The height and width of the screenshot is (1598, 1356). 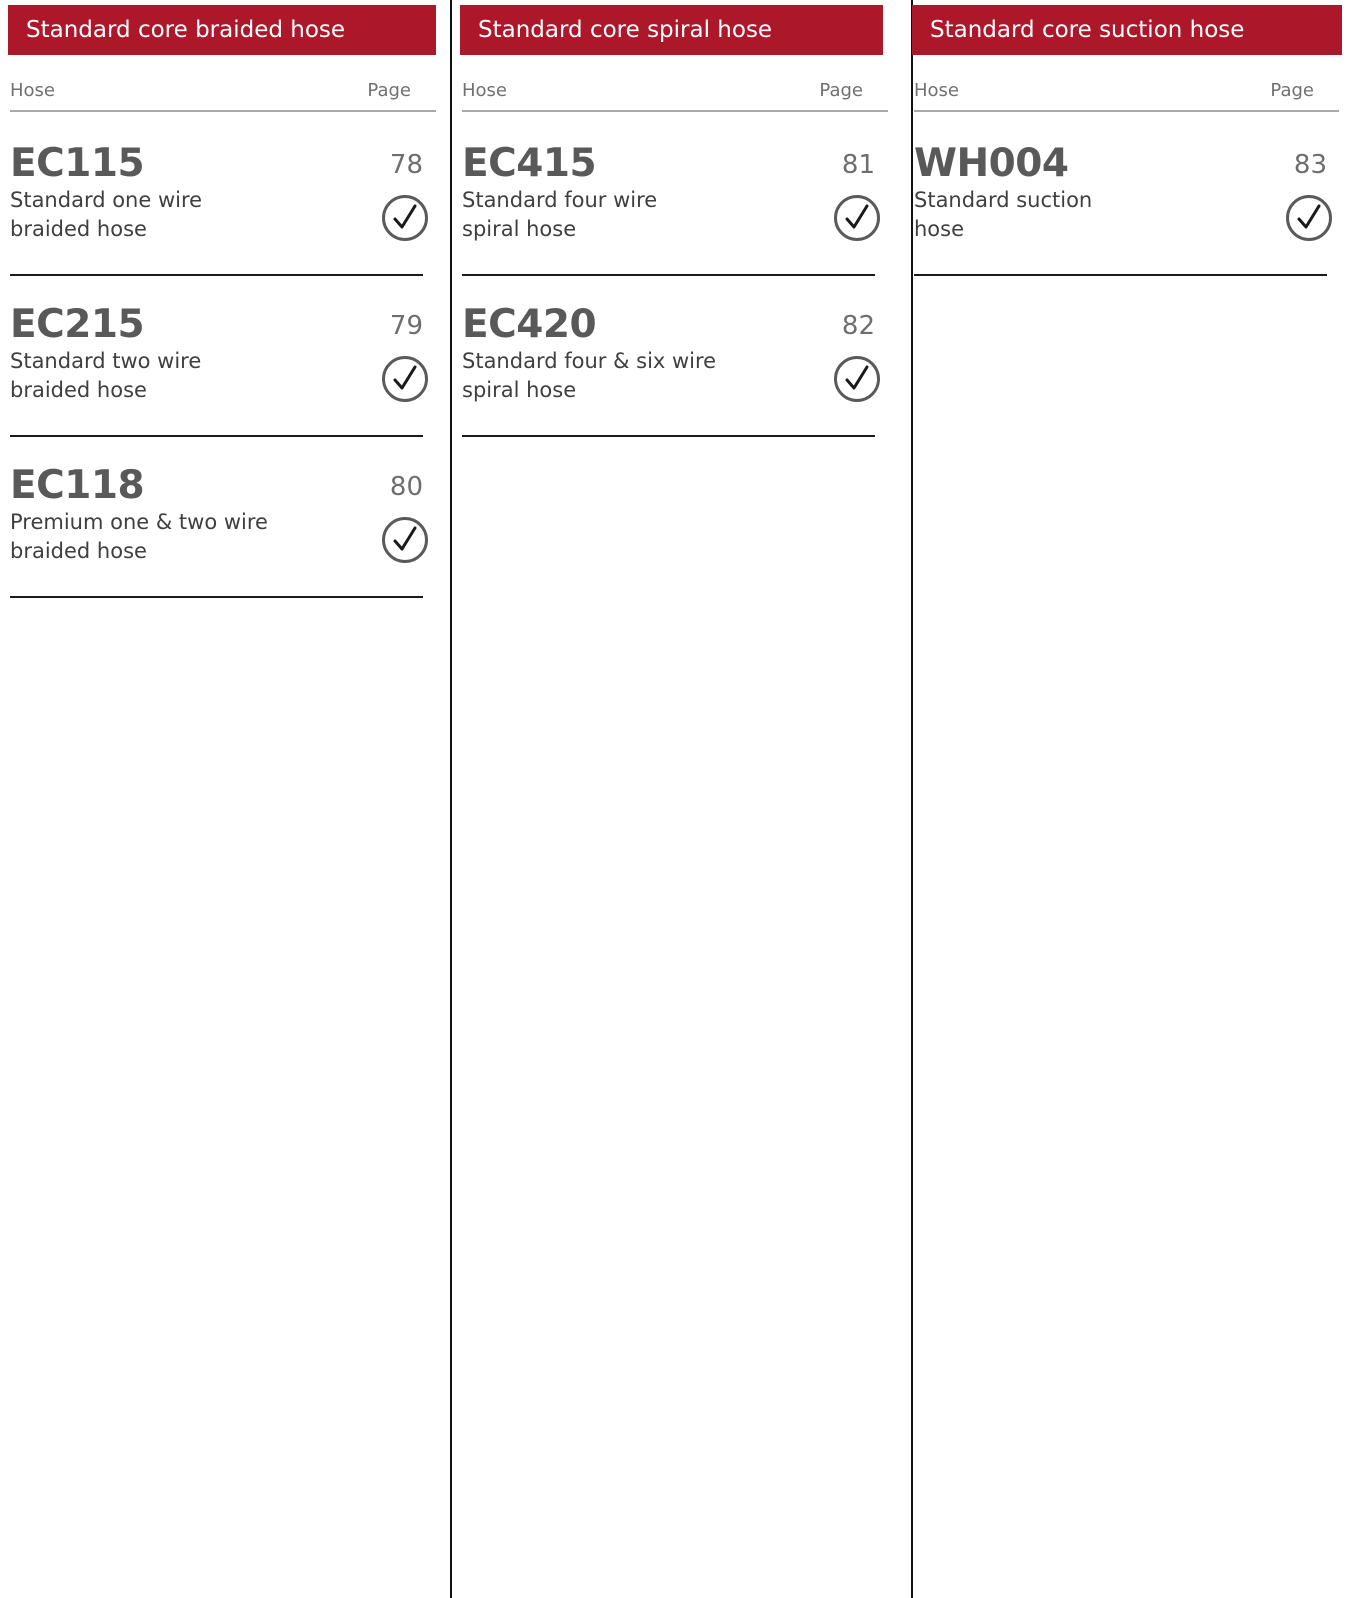 I want to click on page-number: 80, so click(x=406, y=487).